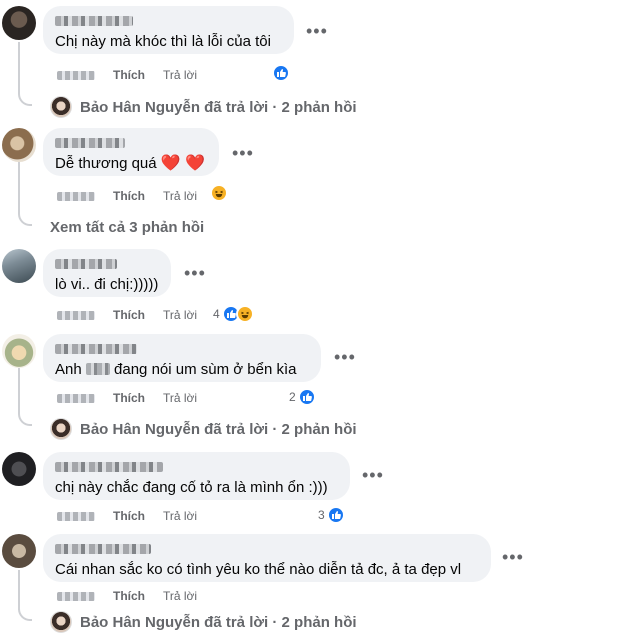 The height and width of the screenshot is (636, 640). What do you see at coordinates (168, 30) in the screenshot?
I see `comment-bubble: Chị này mà khóc thì là lỗi của tôi` at bounding box center [168, 30].